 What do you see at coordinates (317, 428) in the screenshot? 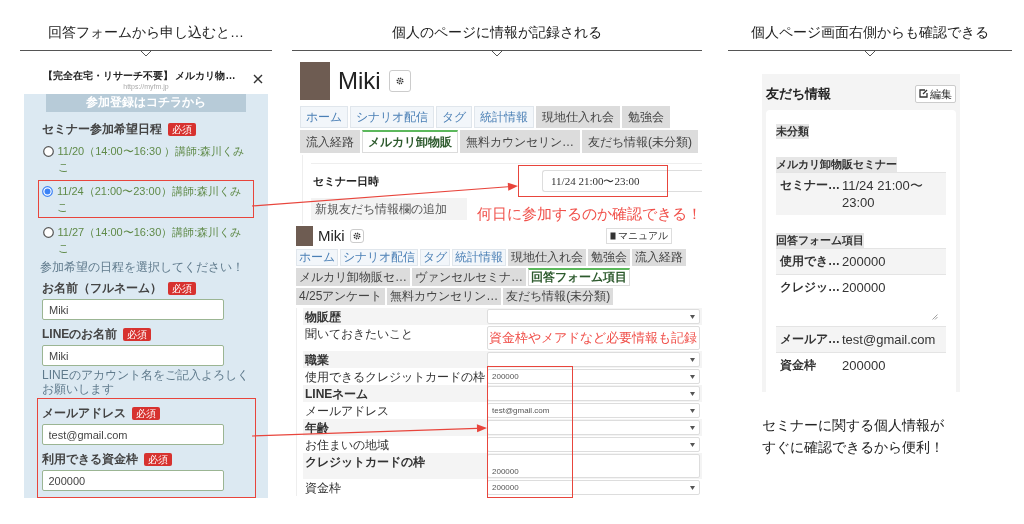
I see `field-label: 年齢` at bounding box center [317, 428].